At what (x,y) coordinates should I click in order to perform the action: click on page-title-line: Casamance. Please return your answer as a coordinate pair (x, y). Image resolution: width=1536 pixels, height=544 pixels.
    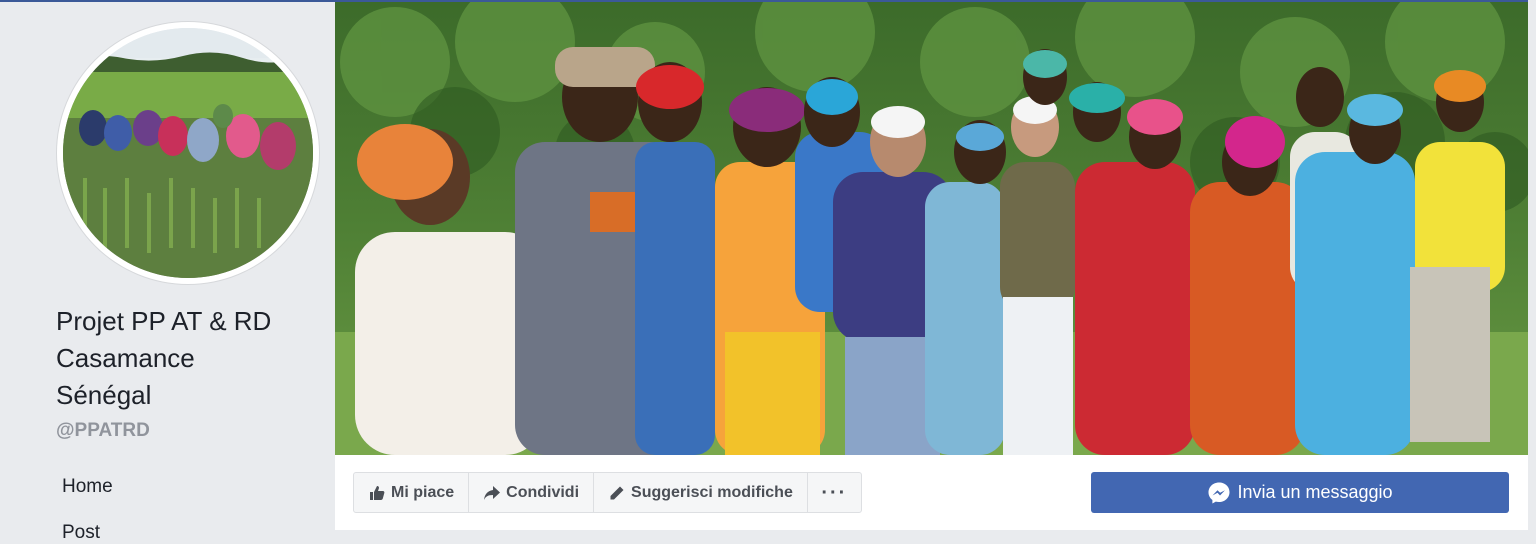
    Looking at the image, I should click on (125, 358).